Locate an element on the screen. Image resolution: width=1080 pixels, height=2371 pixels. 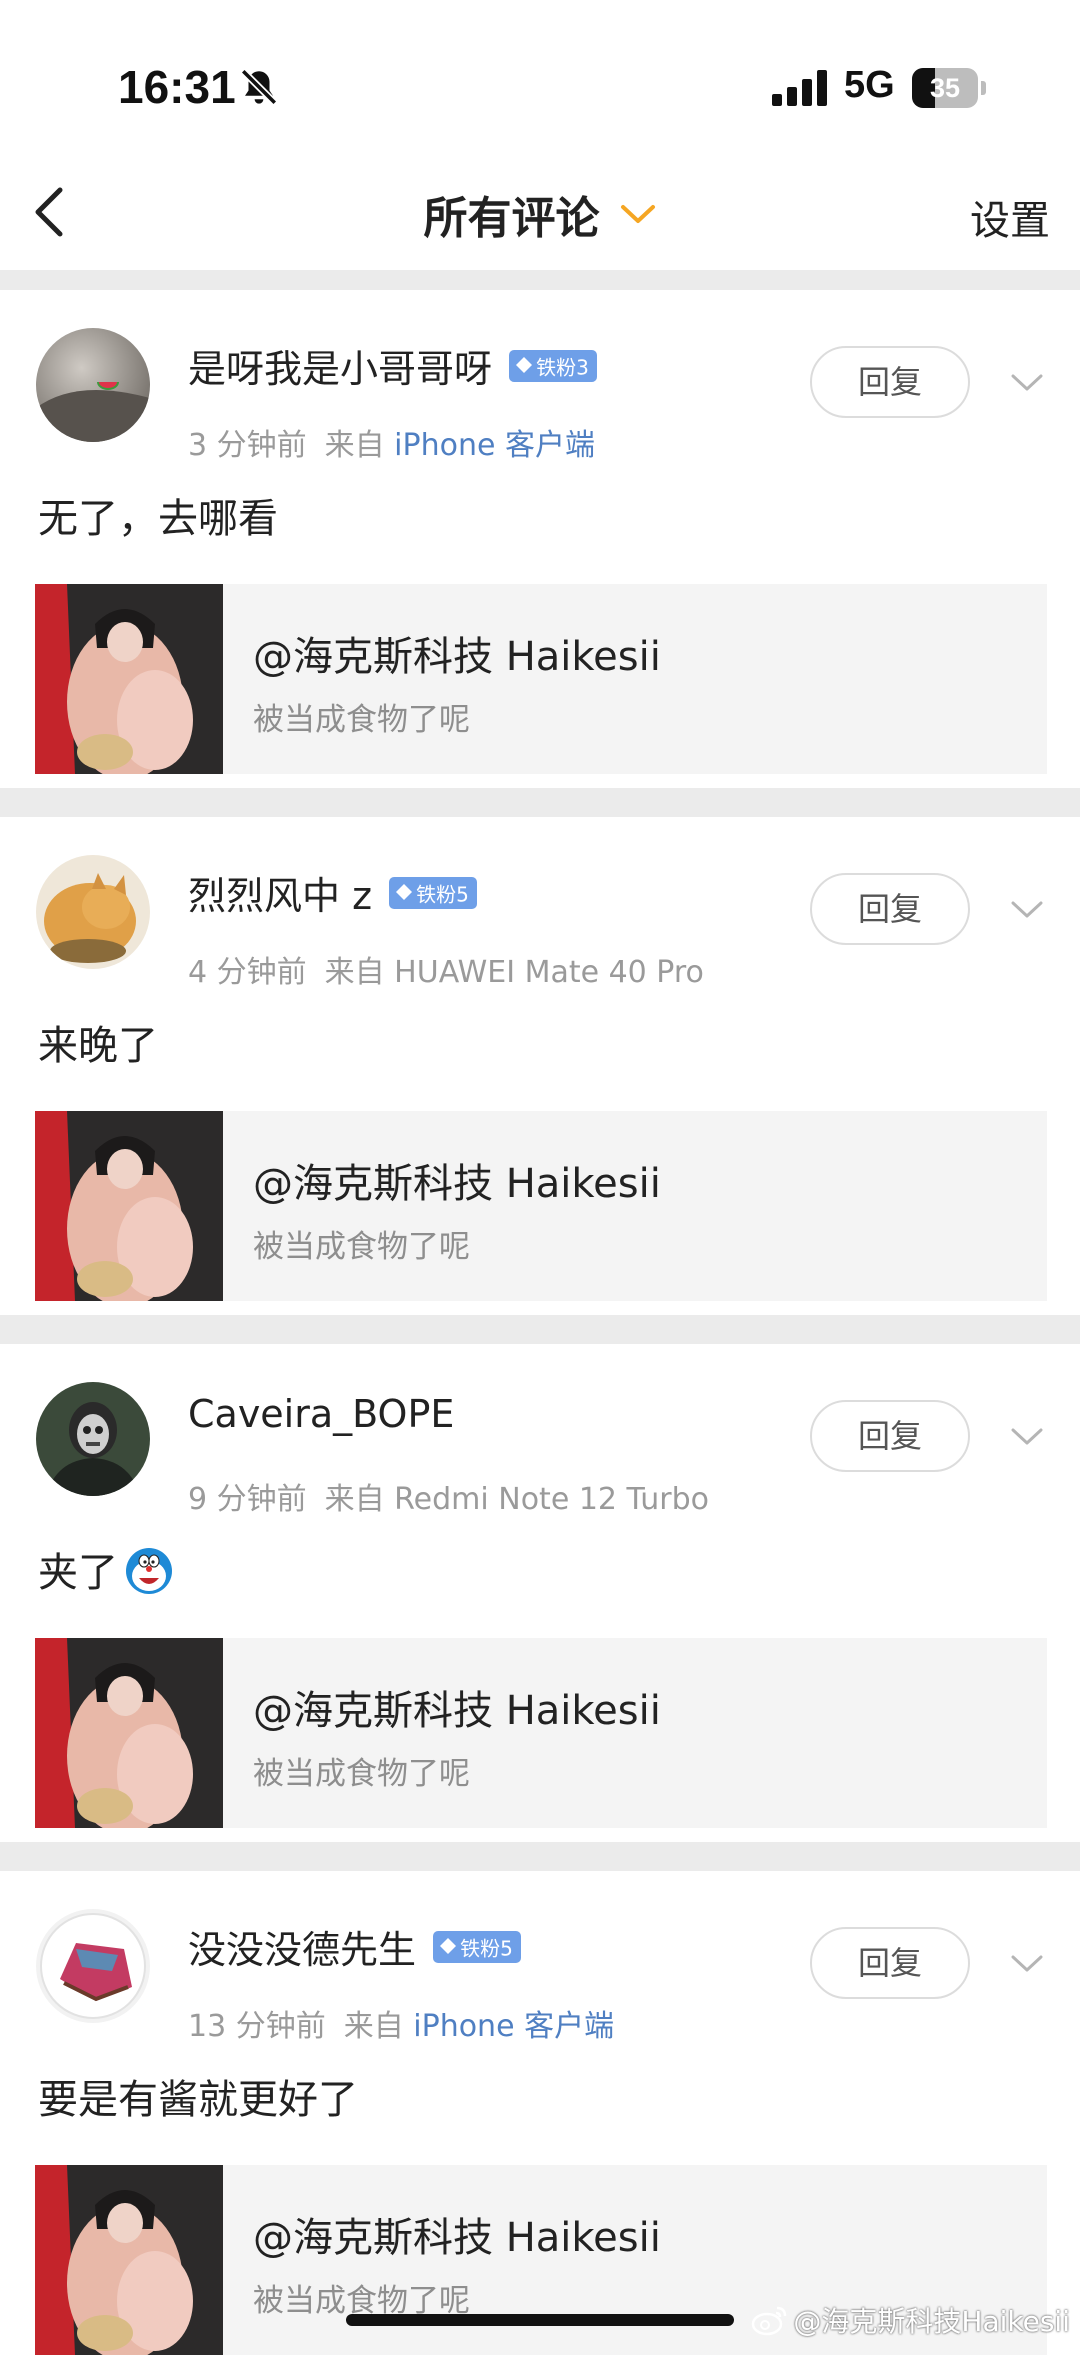
comment-time: 9 分钟前 is located at coordinates (247, 1499).